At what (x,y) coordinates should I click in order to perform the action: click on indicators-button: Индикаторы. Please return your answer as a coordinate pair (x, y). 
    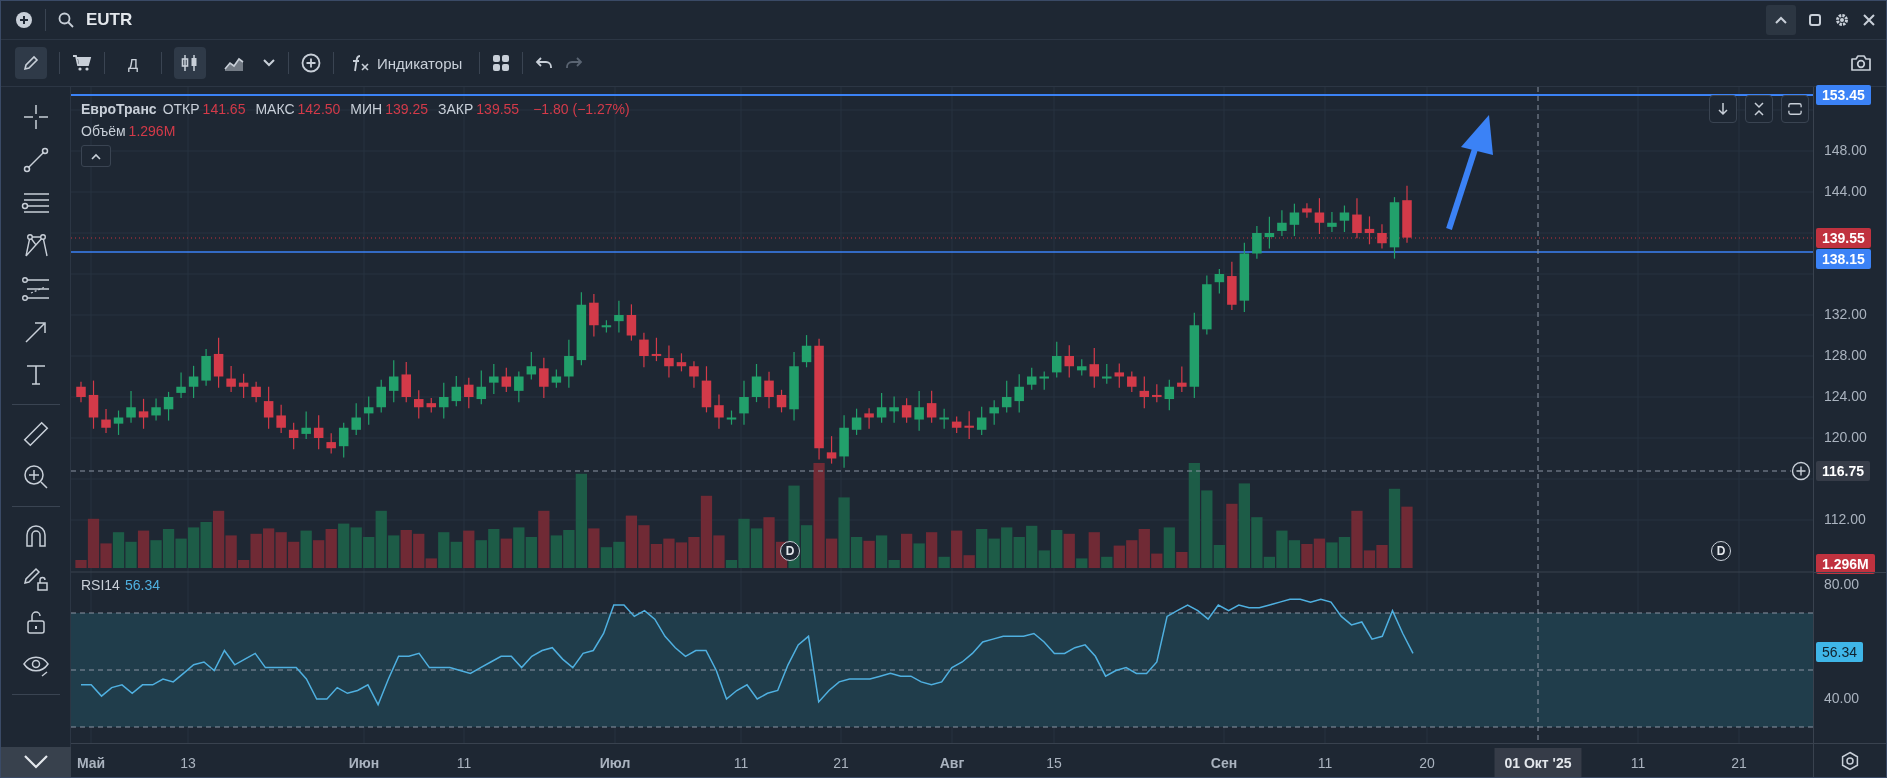
    Looking at the image, I should click on (407, 63).